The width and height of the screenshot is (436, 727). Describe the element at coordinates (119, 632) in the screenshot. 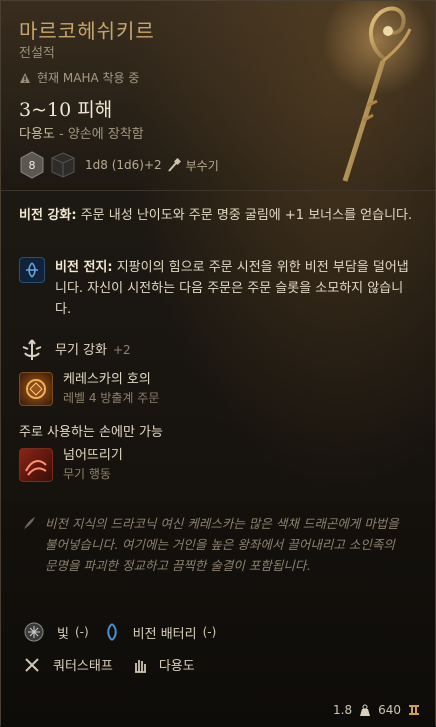

I see `tag-row-1: 빛 (-) 비전 배터리 (-)` at that location.